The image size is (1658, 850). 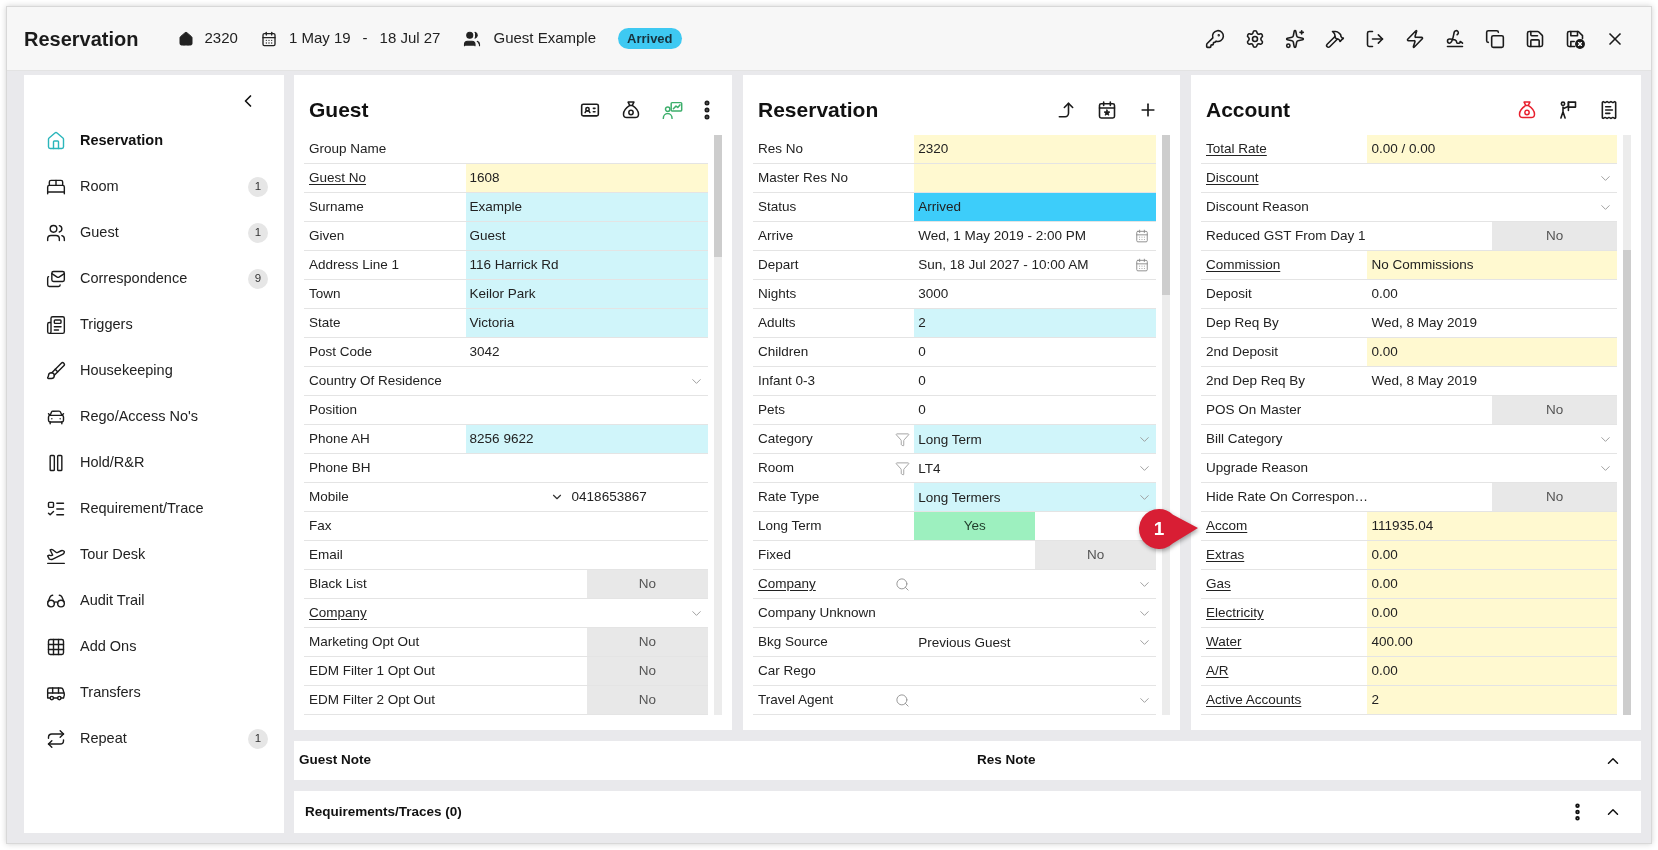 I want to click on field-link: Active Accounts, so click(x=1254, y=700).